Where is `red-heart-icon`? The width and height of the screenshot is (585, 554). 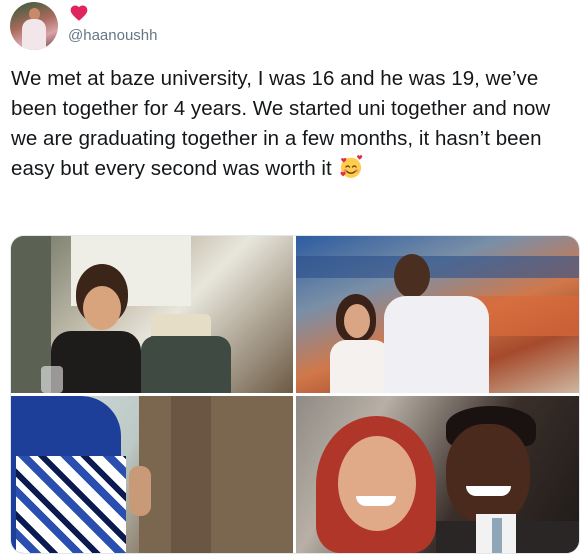
red-heart-icon is located at coordinates (79, 13).